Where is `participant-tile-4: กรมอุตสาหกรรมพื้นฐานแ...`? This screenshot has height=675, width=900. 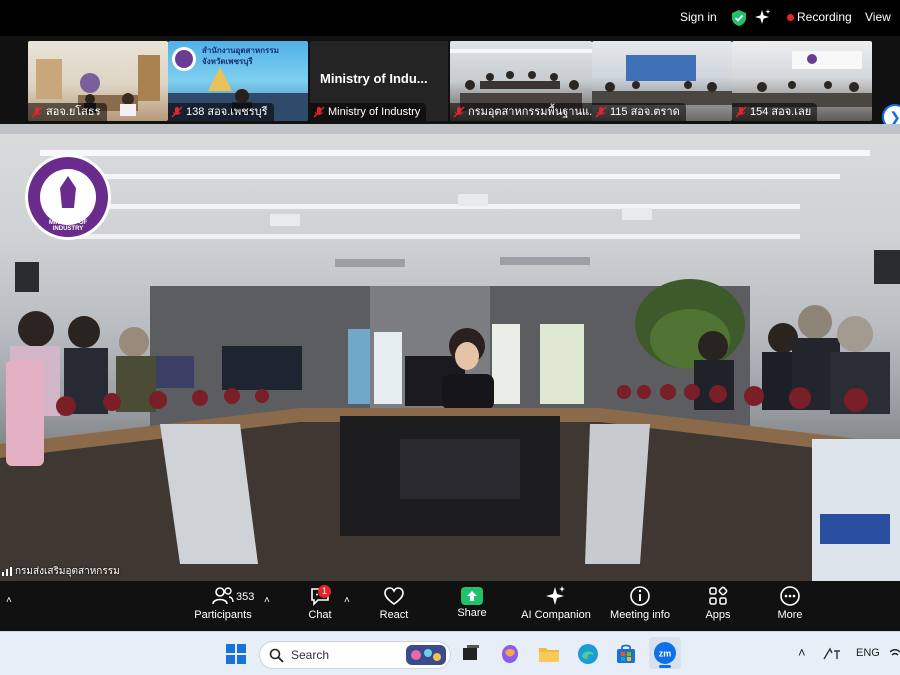 participant-tile-4: กรมอุตสาหกรรมพื้นฐานแ... is located at coordinates (521, 81).